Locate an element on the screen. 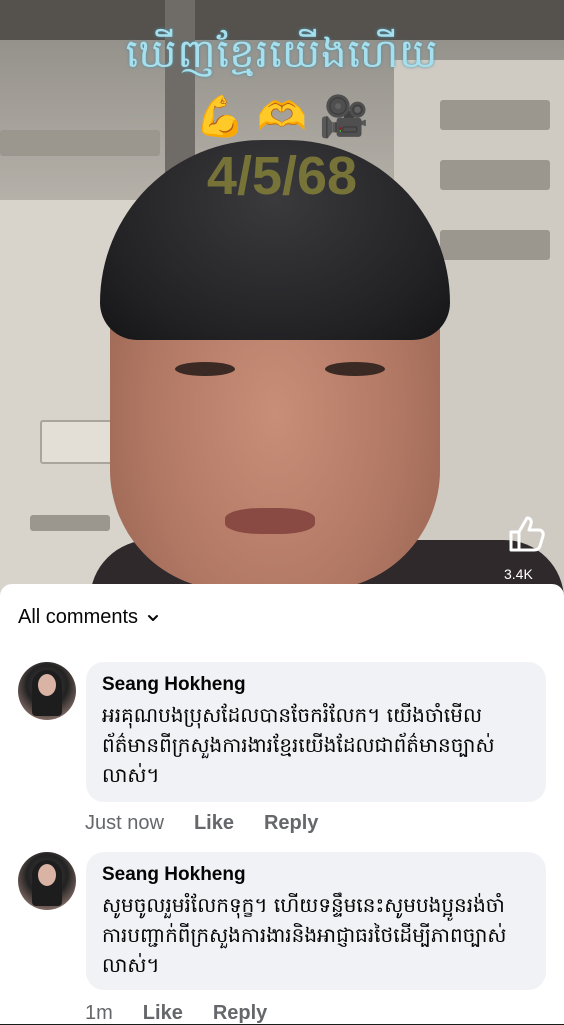 The height and width of the screenshot is (1025, 564). comments-sort-dropdown: All comments is located at coordinates (89, 617).